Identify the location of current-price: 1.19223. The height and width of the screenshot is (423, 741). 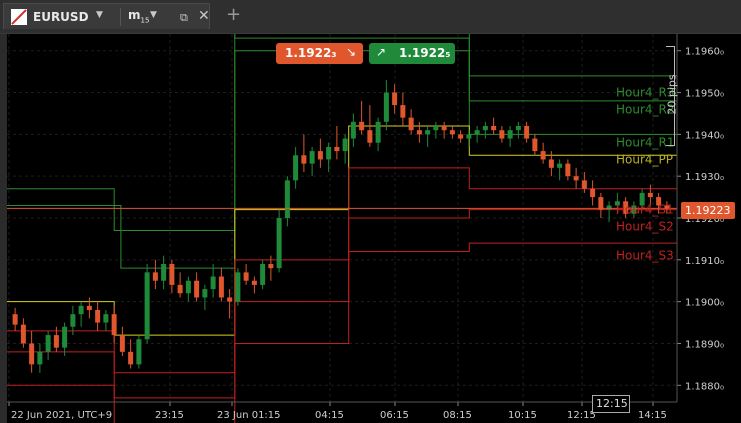
(708, 210).